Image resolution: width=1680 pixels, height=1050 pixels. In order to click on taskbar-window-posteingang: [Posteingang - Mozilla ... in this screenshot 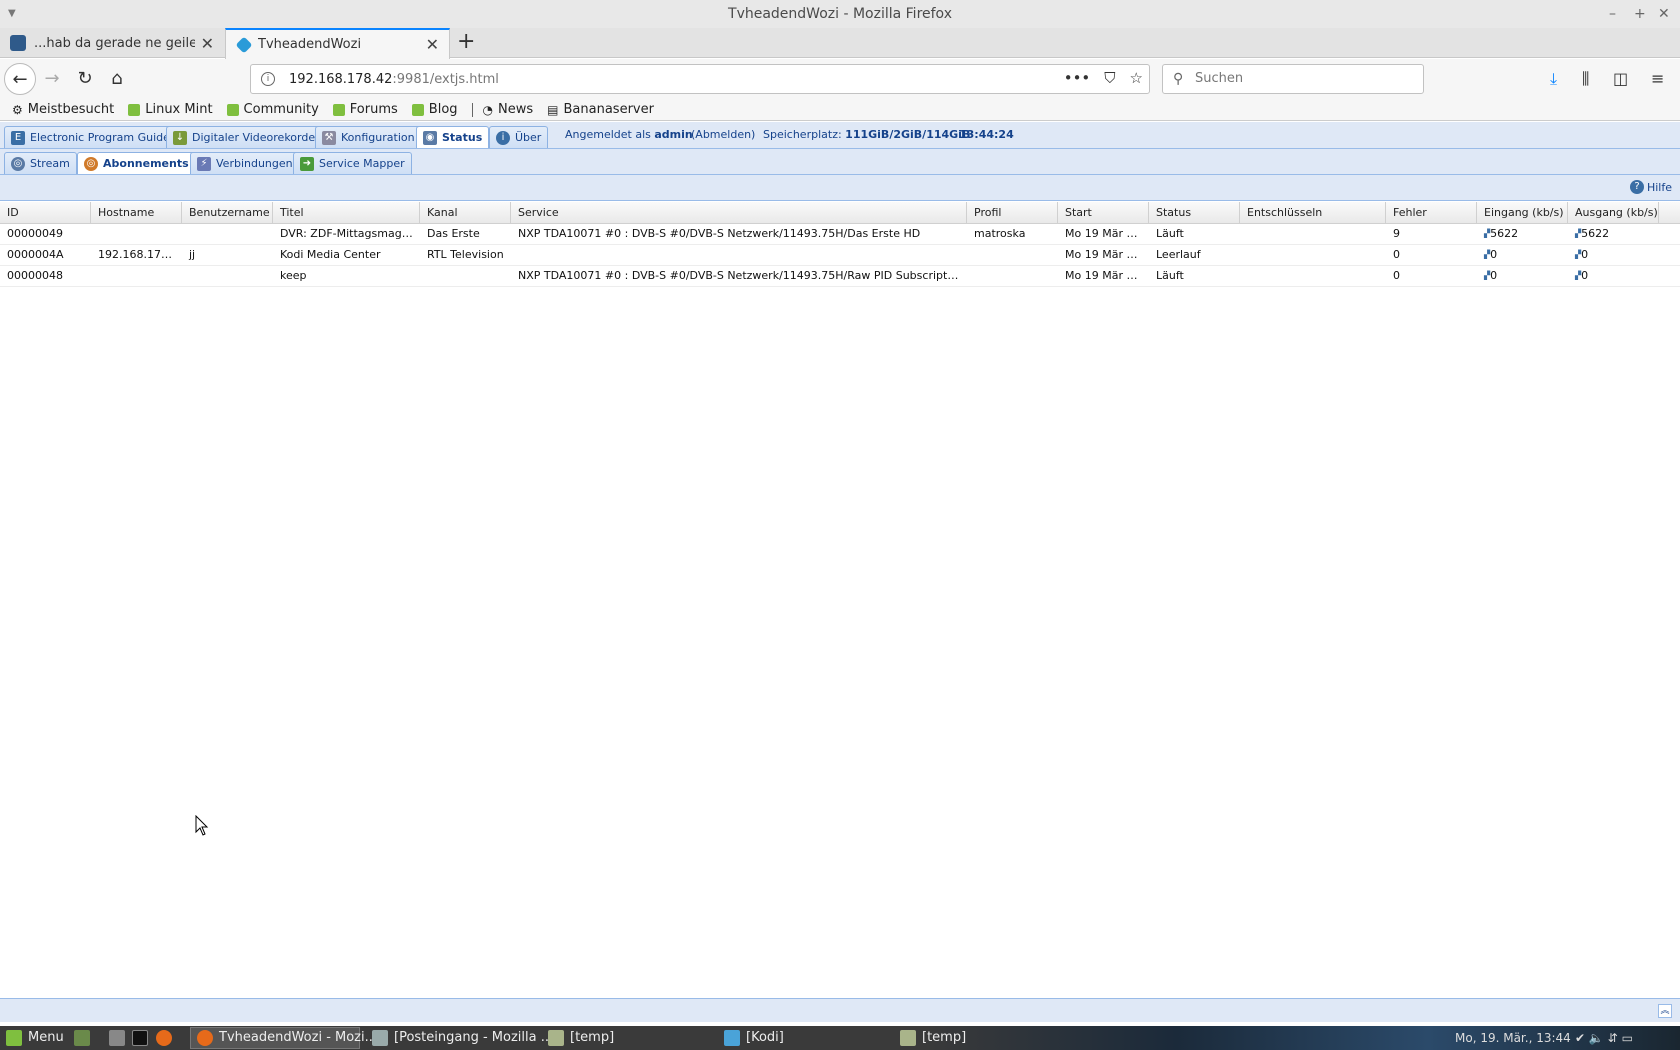, I will do `click(462, 1038)`.